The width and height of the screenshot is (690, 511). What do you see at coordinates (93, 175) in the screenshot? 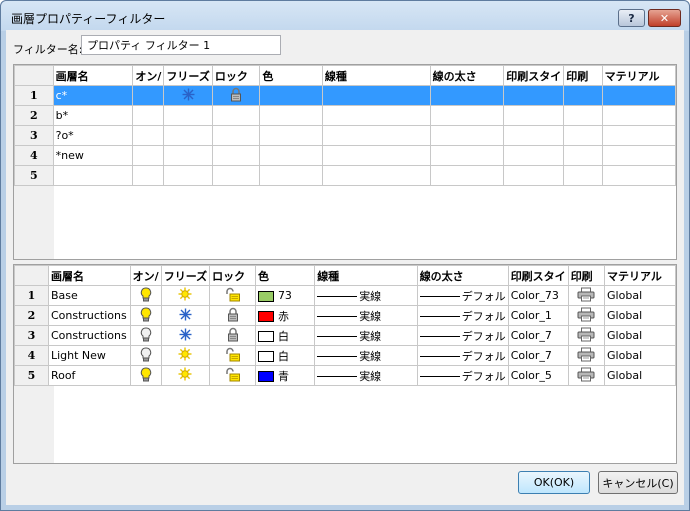
I see `layer-name-cell` at bounding box center [93, 175].